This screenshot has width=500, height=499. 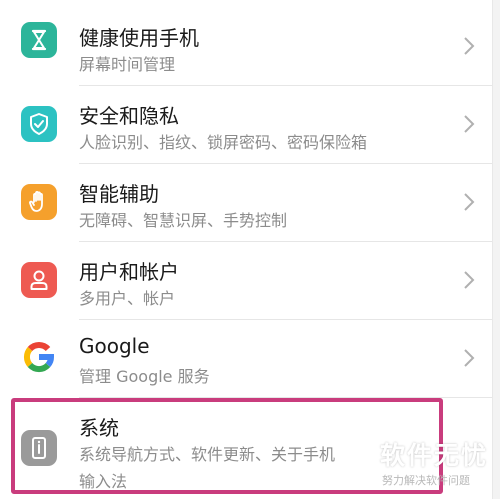 I want to click on watermark-subtitle: 努力解决软件问题, so click(x=426, y=480).